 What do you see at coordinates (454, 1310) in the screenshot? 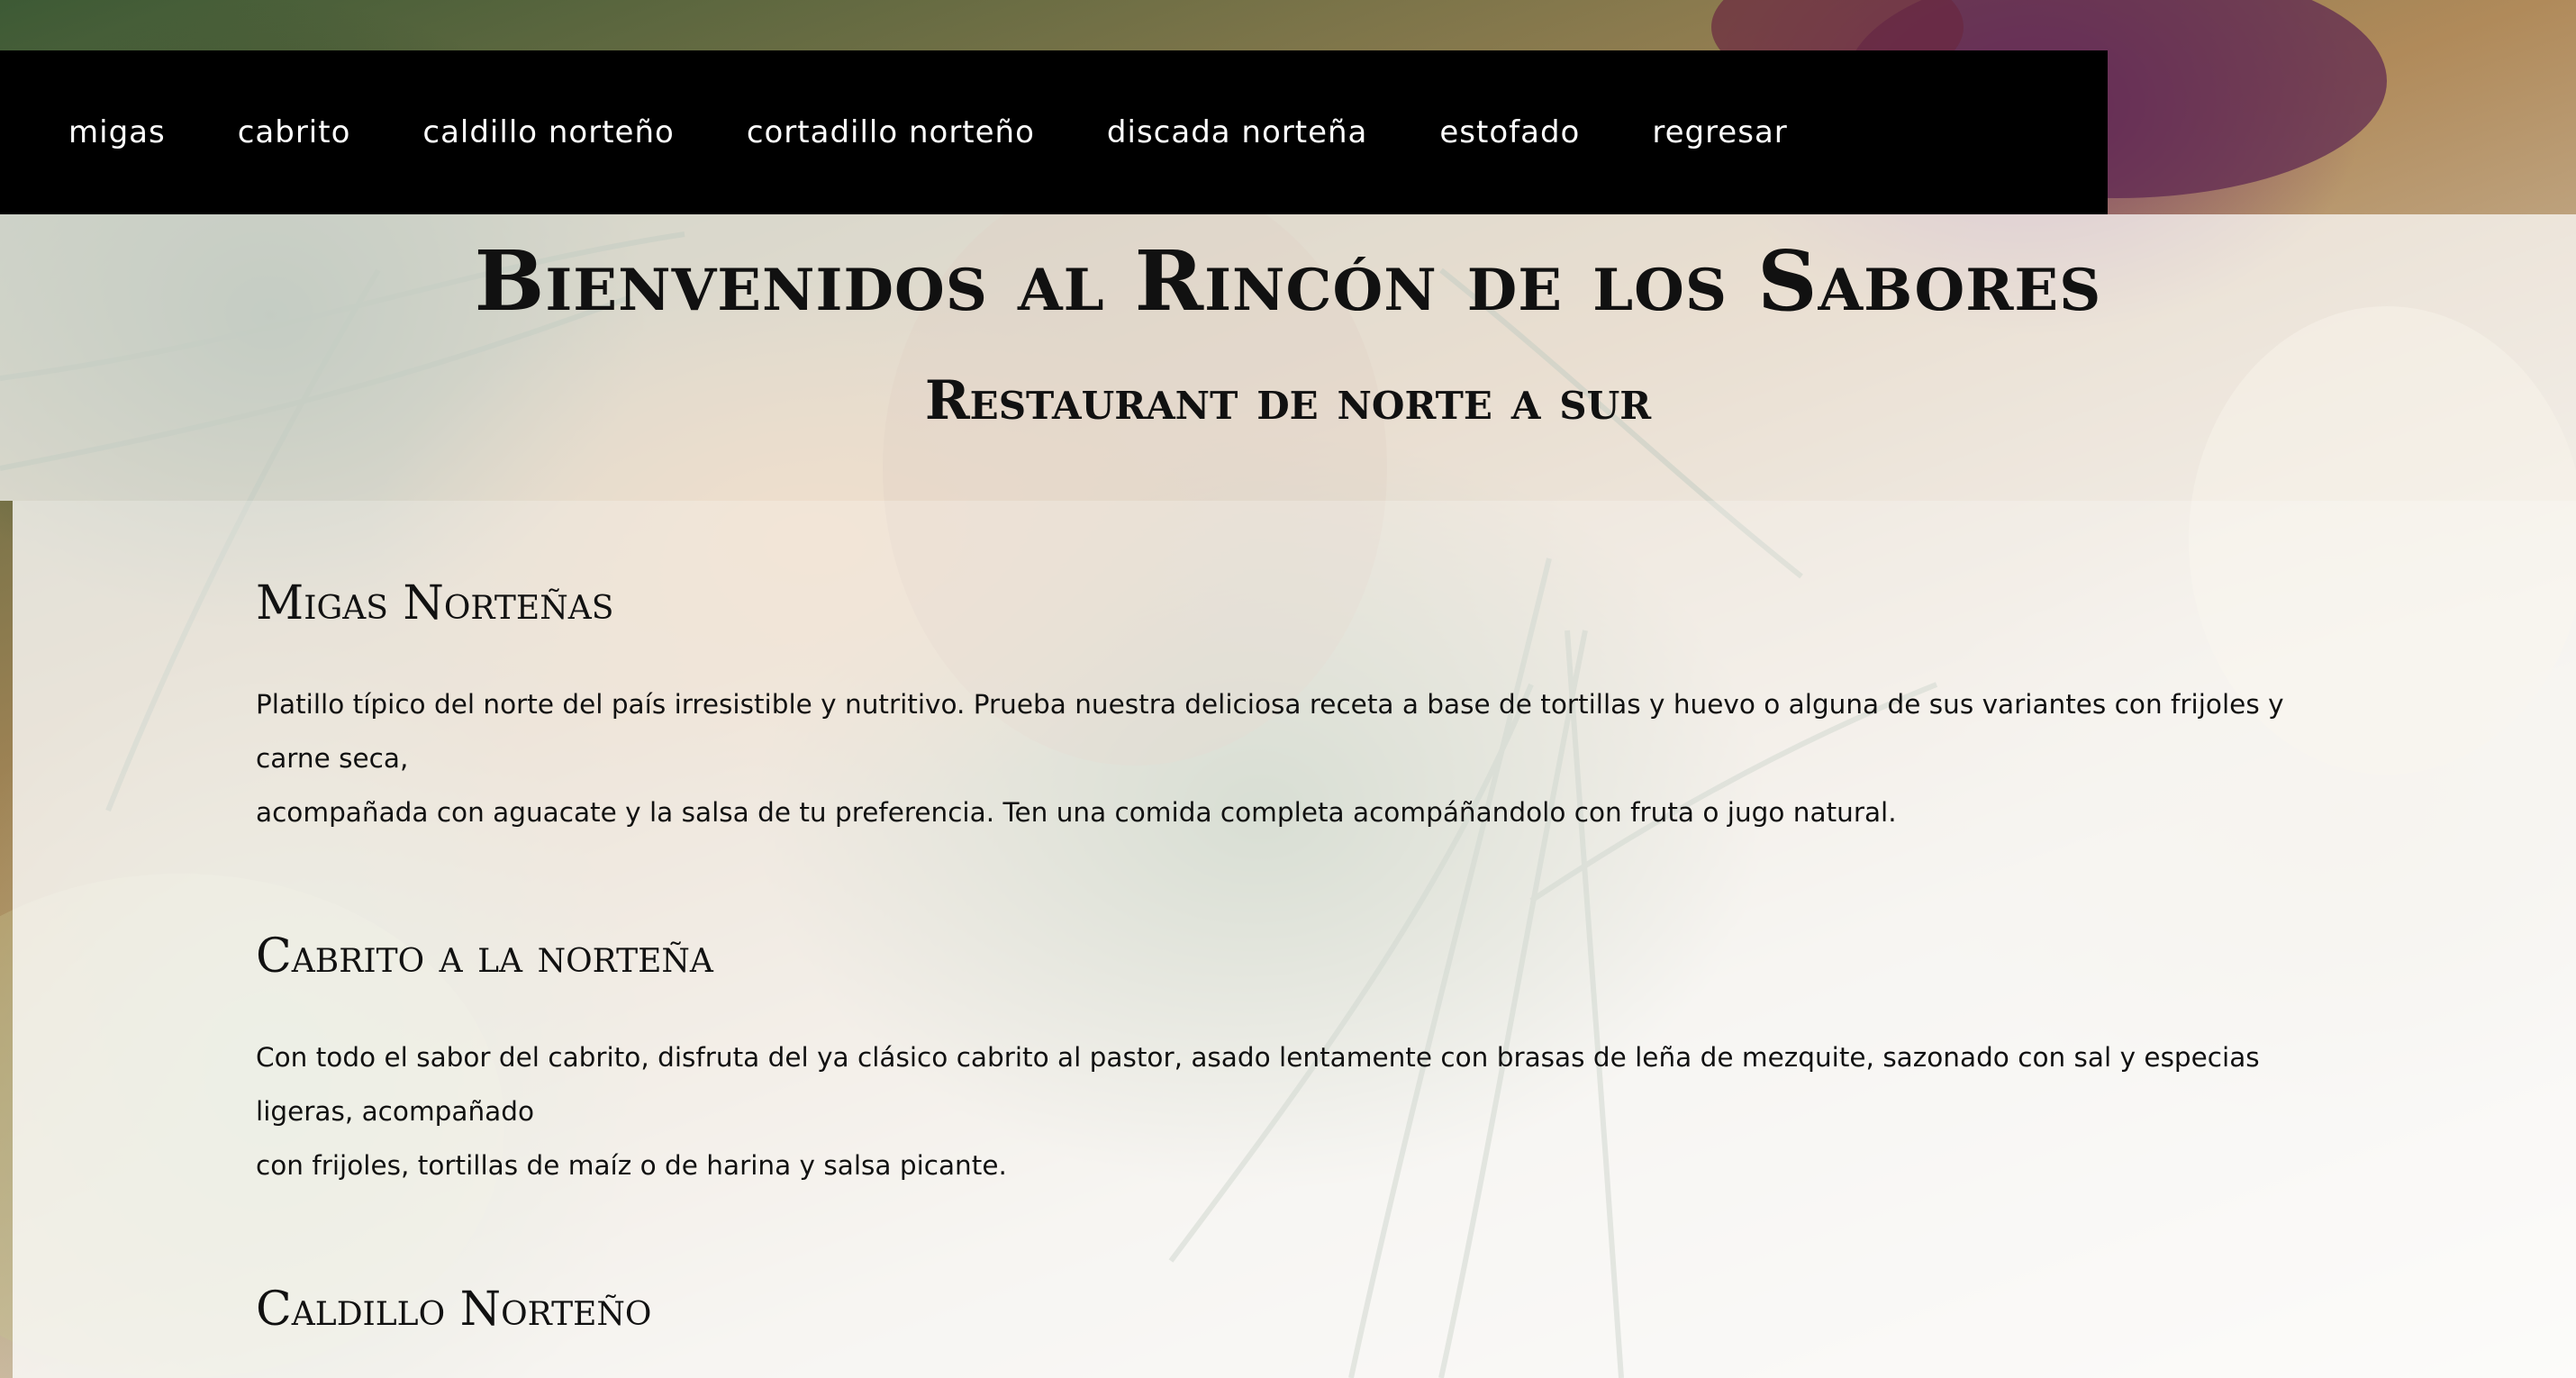
I see `dish-title: Caldillo Norteño` at bounding box center [454, 1310].